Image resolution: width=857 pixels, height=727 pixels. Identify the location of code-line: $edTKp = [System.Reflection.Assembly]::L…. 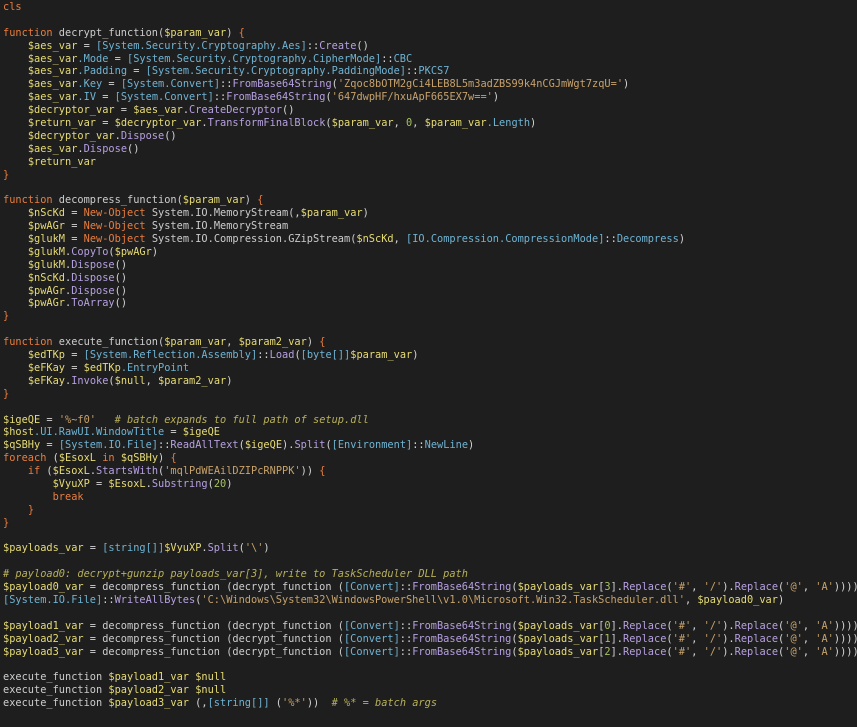
(430, 355).